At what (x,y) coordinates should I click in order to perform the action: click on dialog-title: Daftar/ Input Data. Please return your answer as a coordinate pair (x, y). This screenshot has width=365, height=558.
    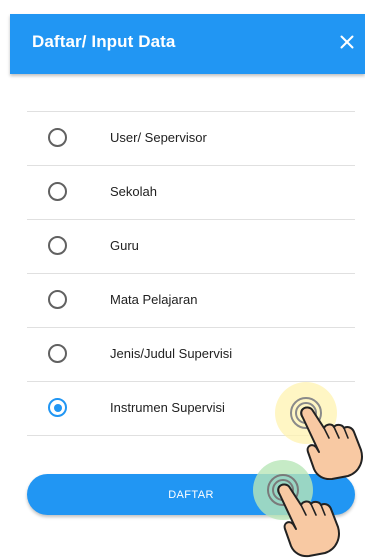
    Looking at the image, I should click on (104, 41).